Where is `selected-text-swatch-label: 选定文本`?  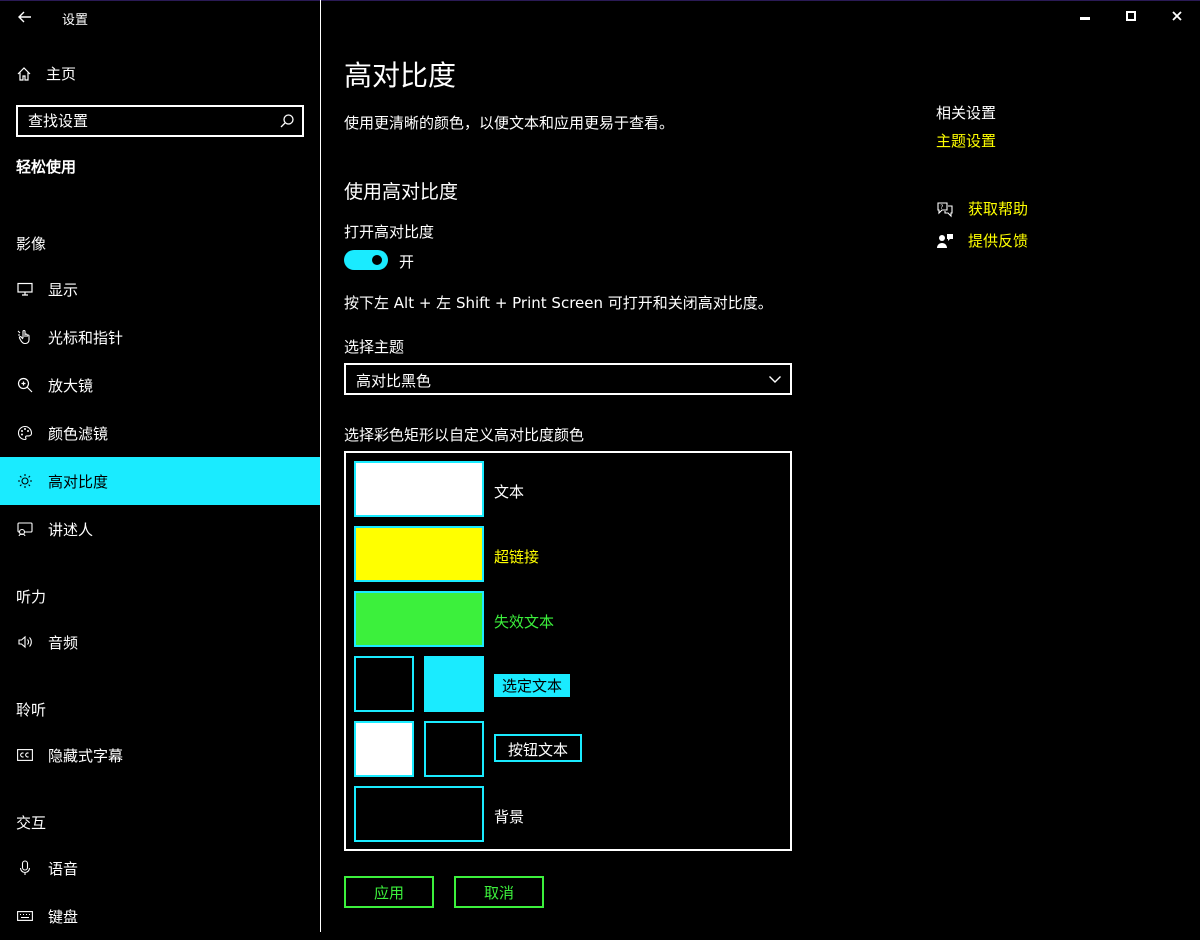 selected-text-swatch-label: 选定文本 is located at coordinates (532, 685).